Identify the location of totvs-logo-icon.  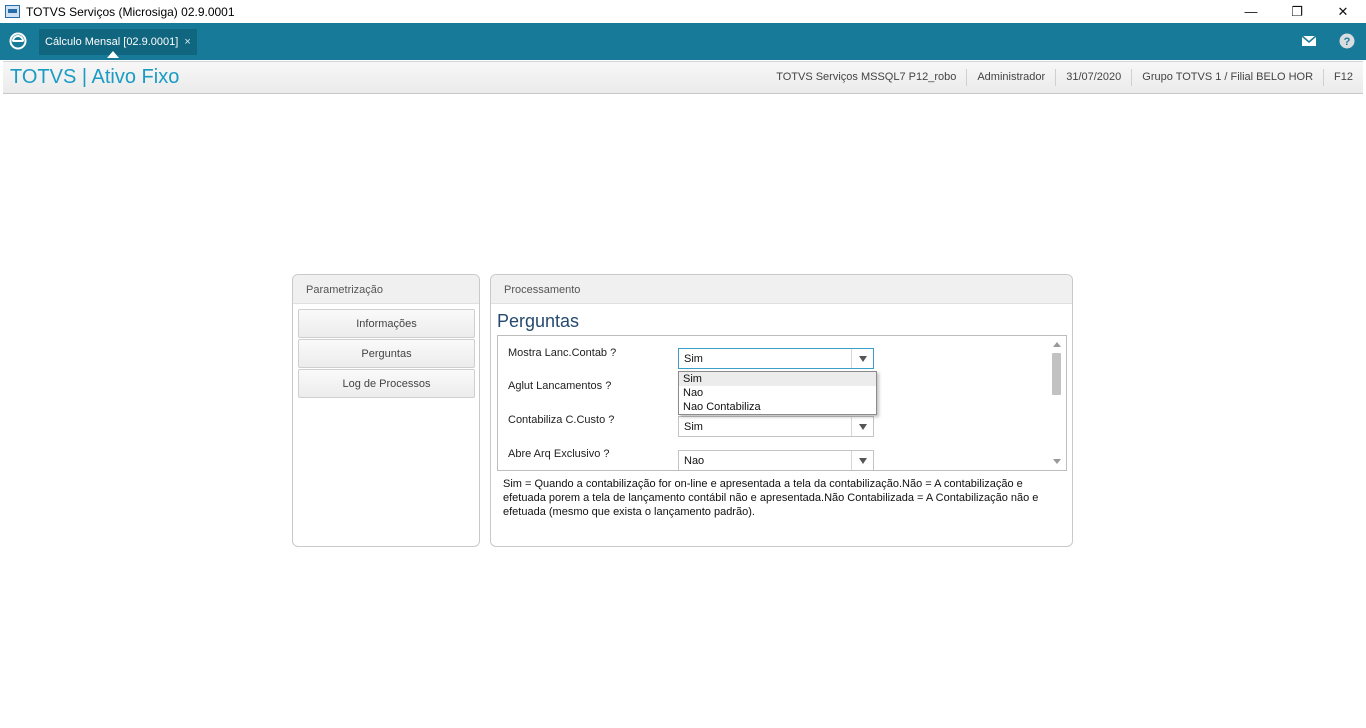
(18, 41).